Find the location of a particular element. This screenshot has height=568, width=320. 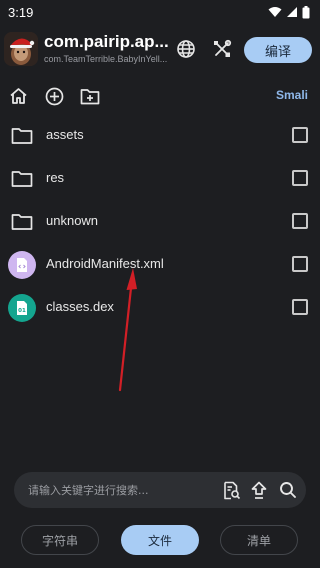

tools-icon is located at coordinates (222, 49).